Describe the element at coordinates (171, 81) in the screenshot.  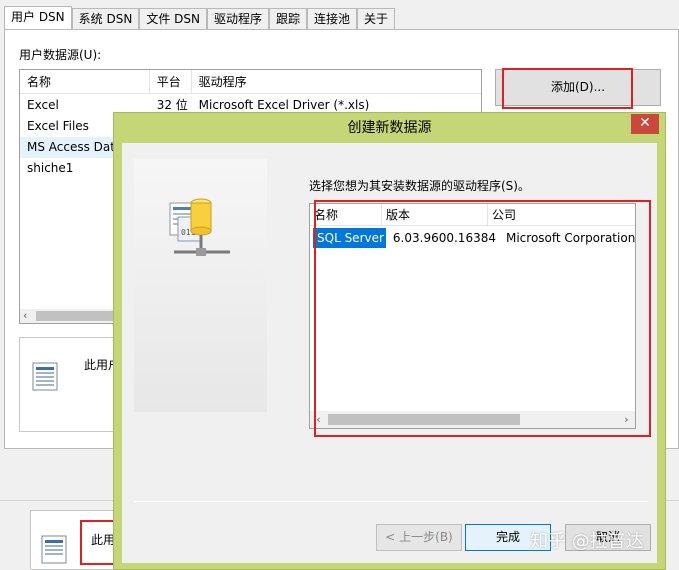
I see `column-header-platform: 平台` at that location.